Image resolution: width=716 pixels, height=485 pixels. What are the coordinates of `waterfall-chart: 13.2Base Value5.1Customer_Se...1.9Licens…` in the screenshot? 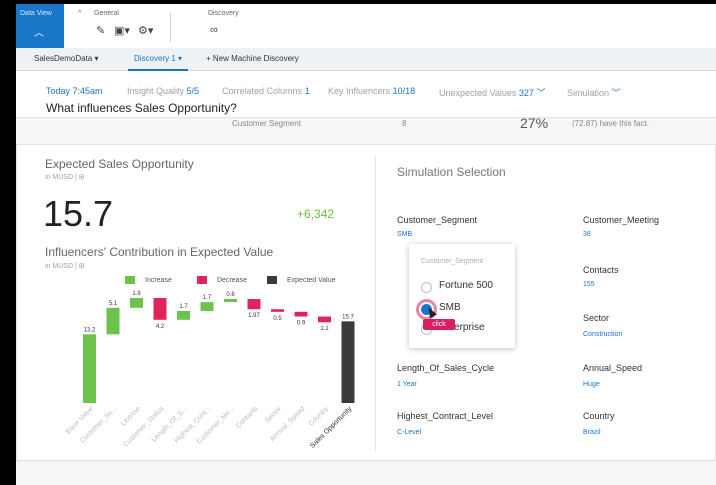 It's located at (210, 370).